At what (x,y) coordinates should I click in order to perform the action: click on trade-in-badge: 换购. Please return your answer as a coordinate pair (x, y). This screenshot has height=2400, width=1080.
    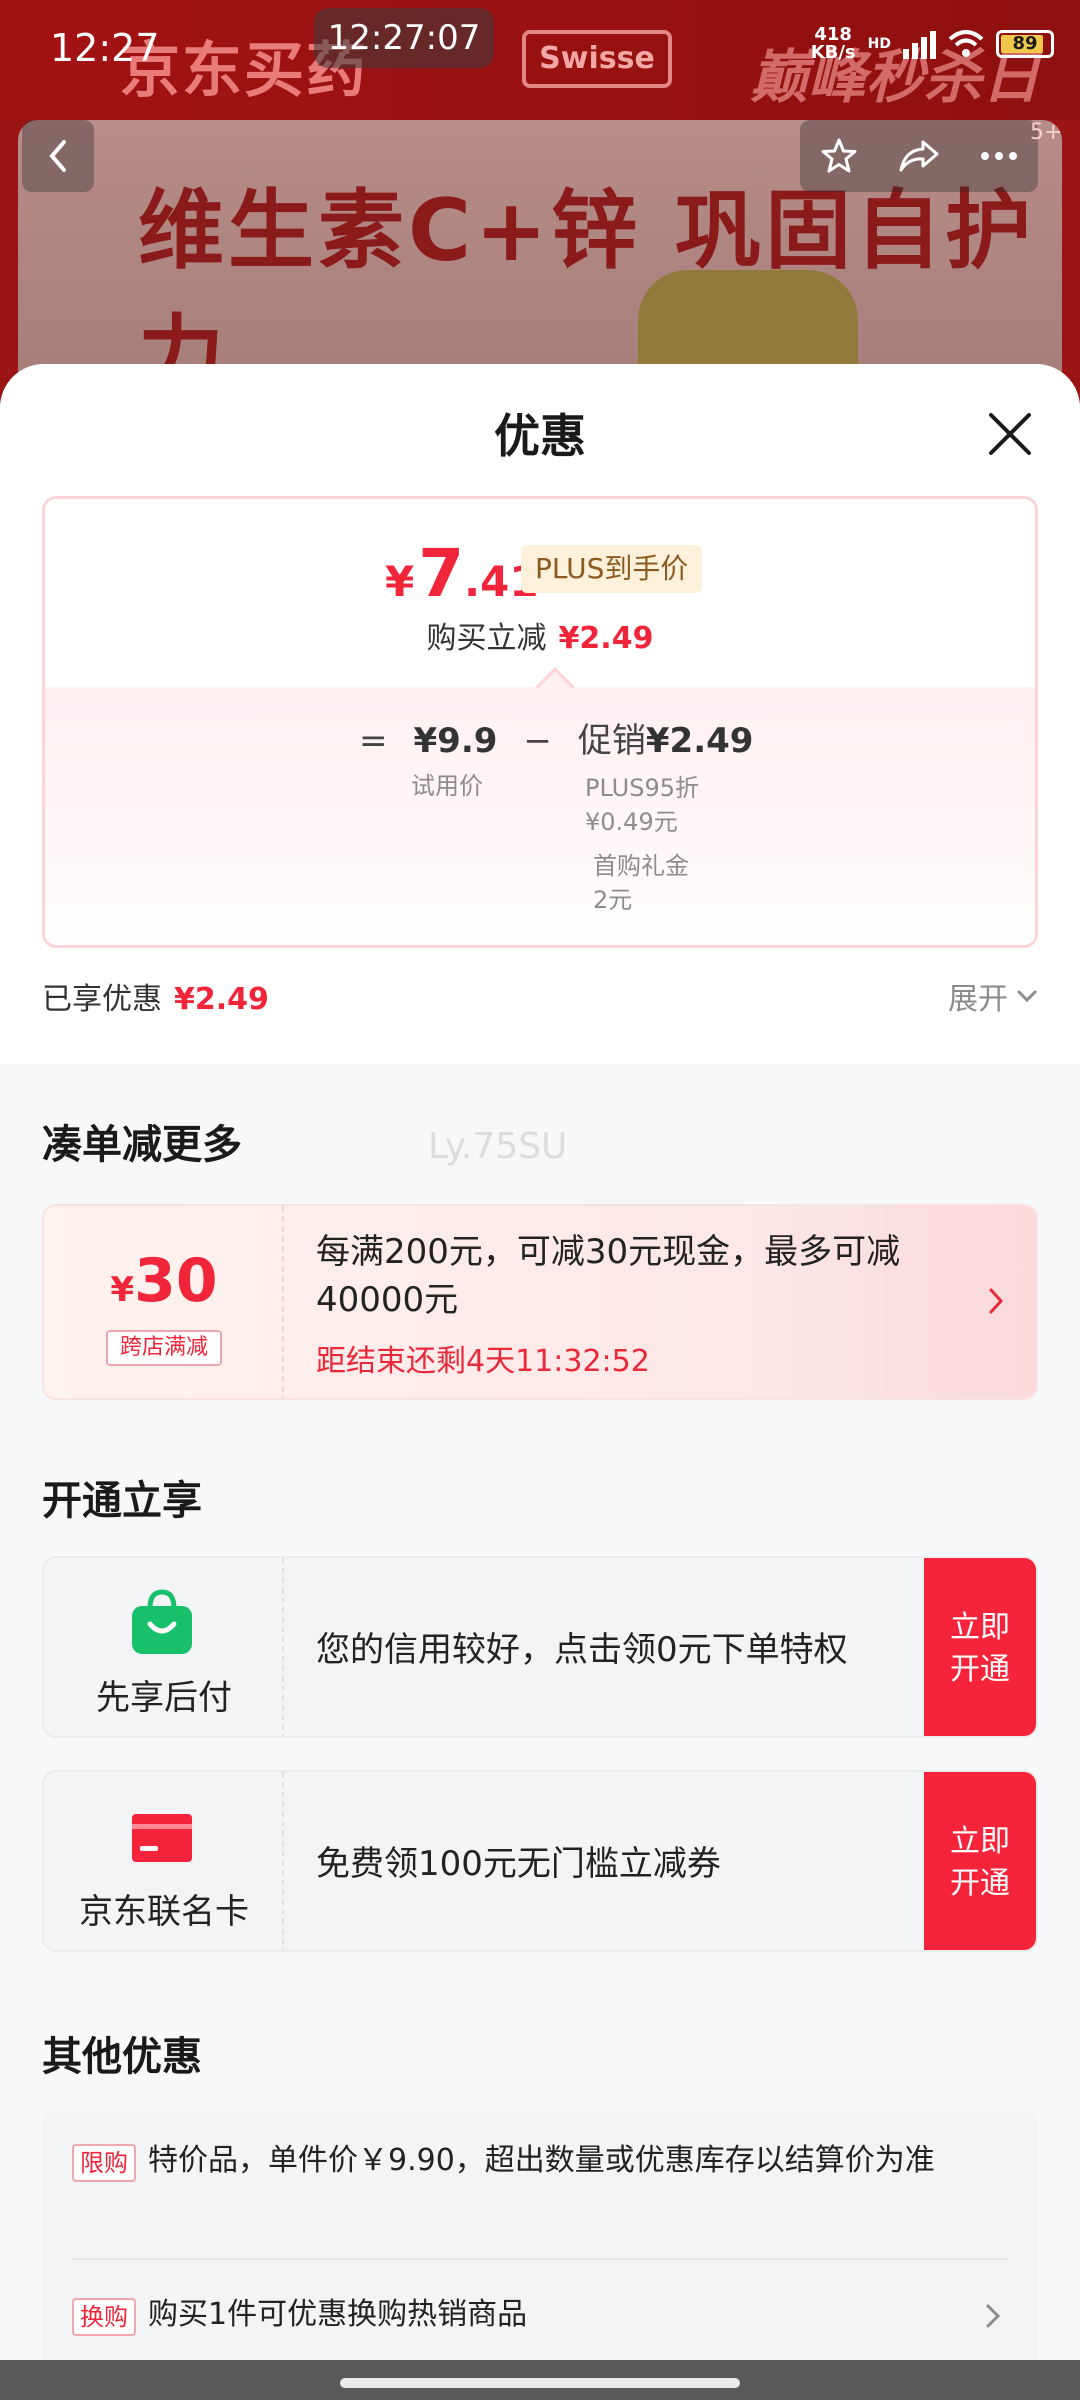
    Looking at the image, I should click on (104, 2317).